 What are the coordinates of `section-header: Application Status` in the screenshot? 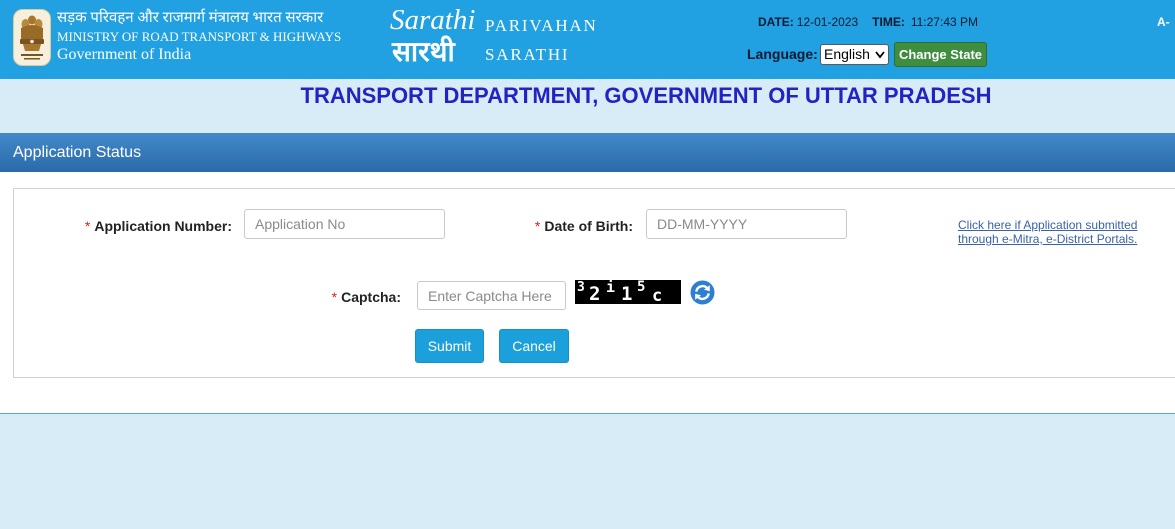 It's located at (587, 152).